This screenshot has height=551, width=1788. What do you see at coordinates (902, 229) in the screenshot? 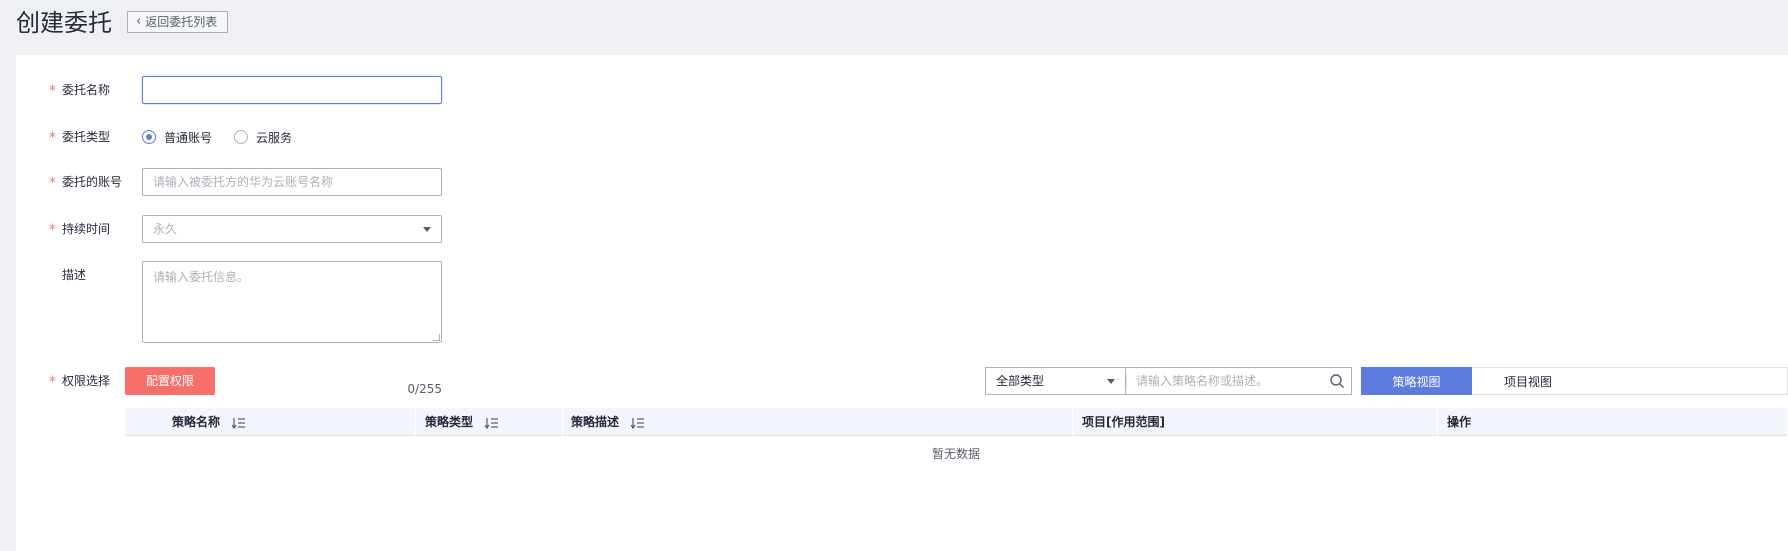
I see `row-duration: * 持续时间 永久` at bounding box center [902, 229].